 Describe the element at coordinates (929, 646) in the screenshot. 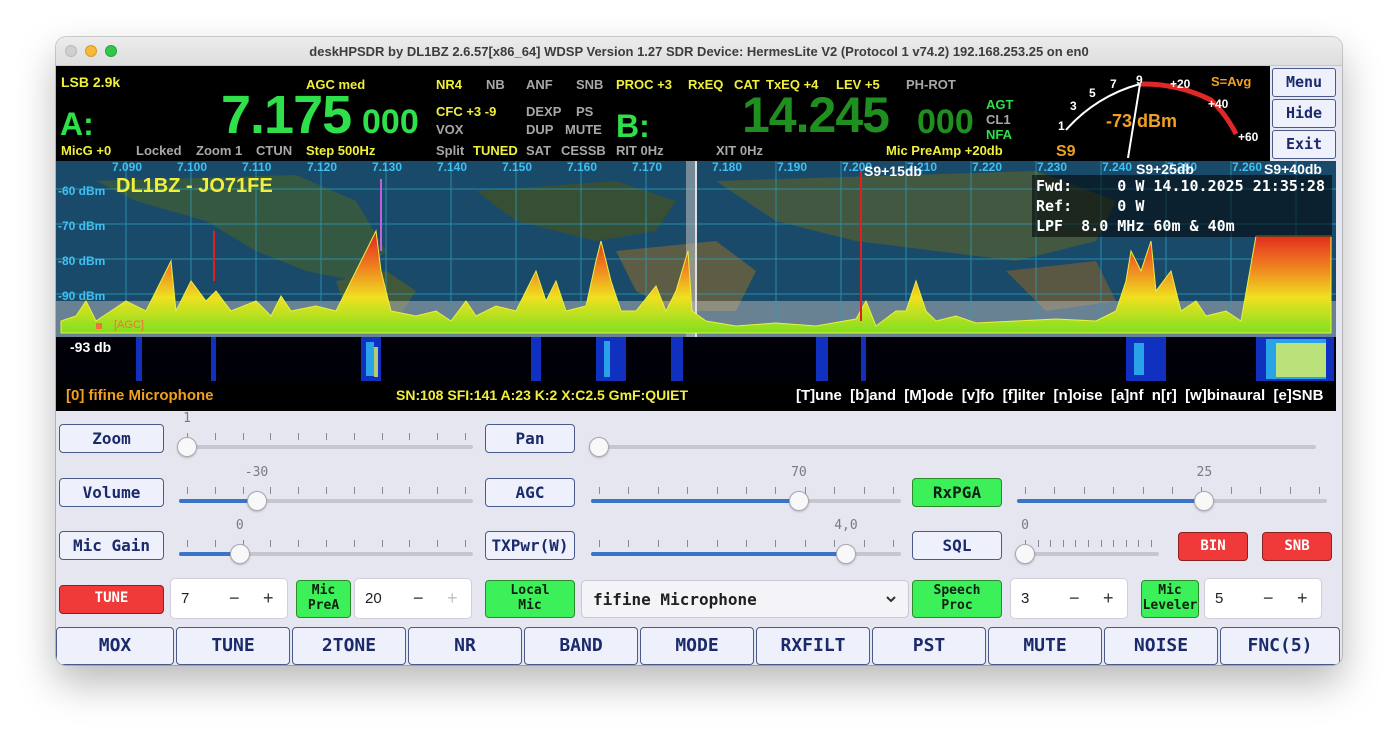

I see `pst-button: PST` at that location.